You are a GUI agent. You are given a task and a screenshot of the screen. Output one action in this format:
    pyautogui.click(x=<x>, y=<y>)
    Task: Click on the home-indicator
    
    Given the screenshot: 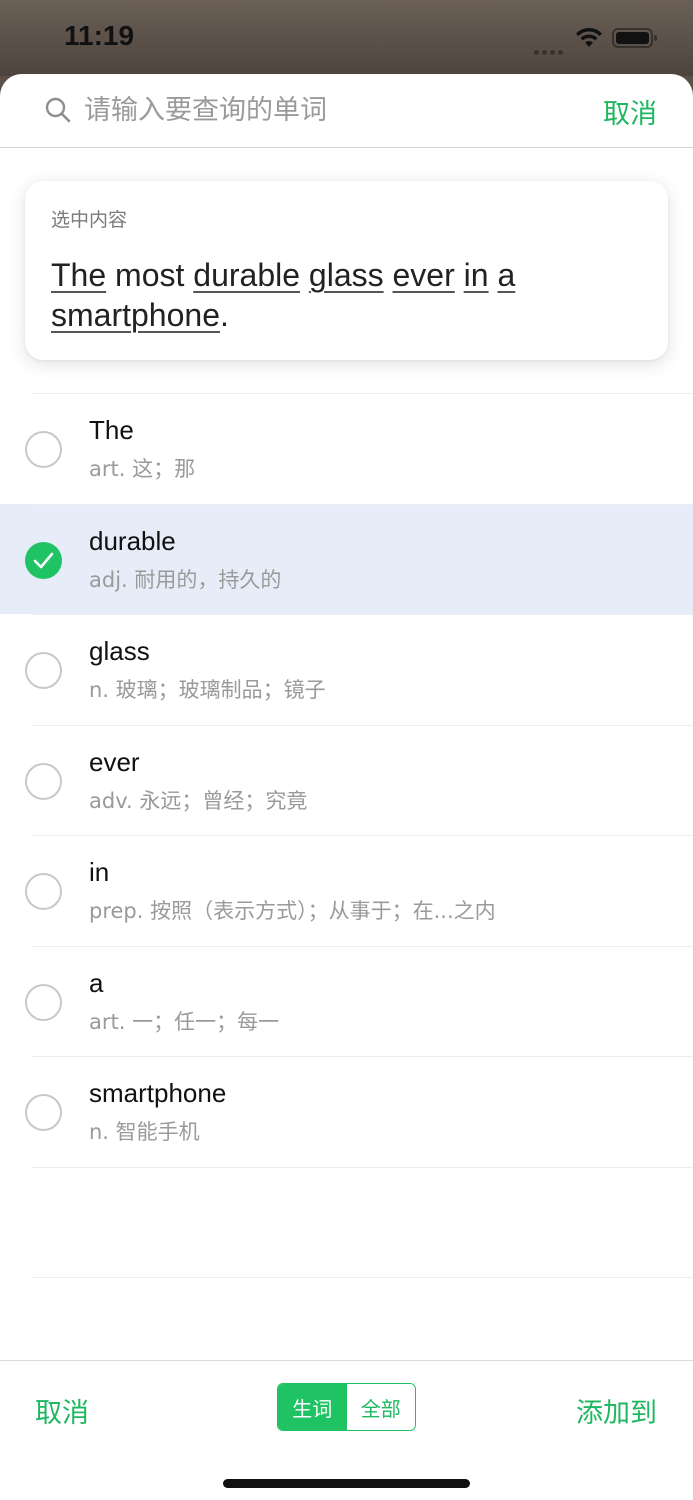 What is the action you would take?
    pyautogui.click(x=346, y=1483)
    